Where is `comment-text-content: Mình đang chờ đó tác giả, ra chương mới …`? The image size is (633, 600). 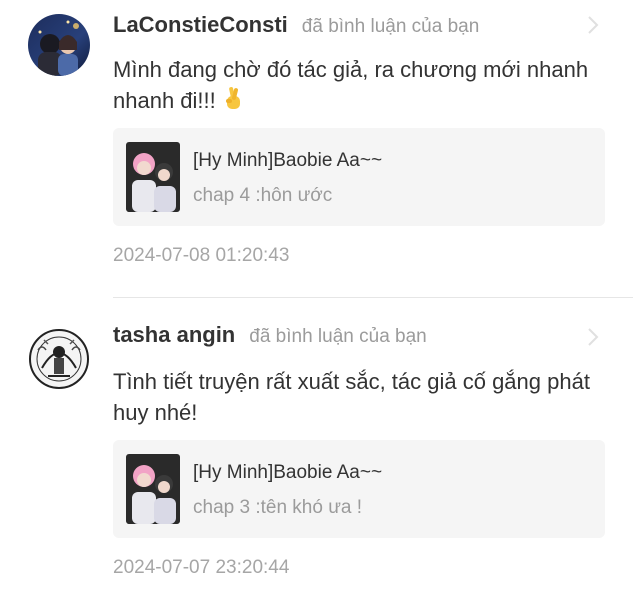 comment-text-content: Mình đang chờ đó tác giả, ra chương mới … is located at coordinates (351, 85).